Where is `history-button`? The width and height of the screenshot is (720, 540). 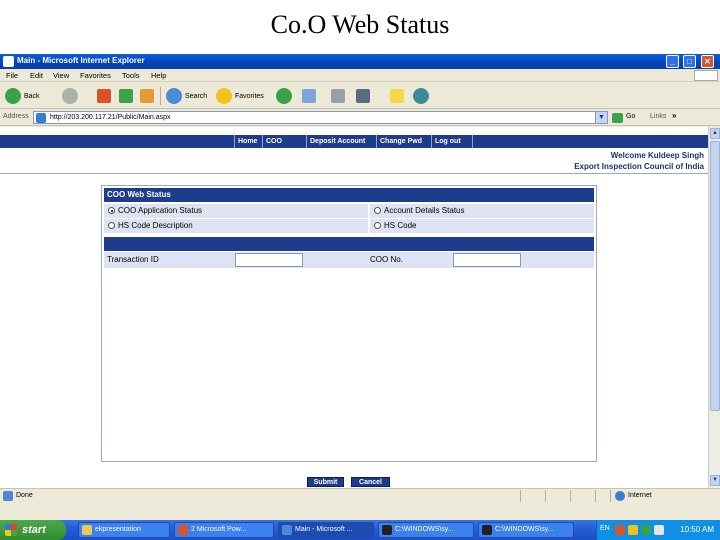 history-button is located at coordinates (284, 96).